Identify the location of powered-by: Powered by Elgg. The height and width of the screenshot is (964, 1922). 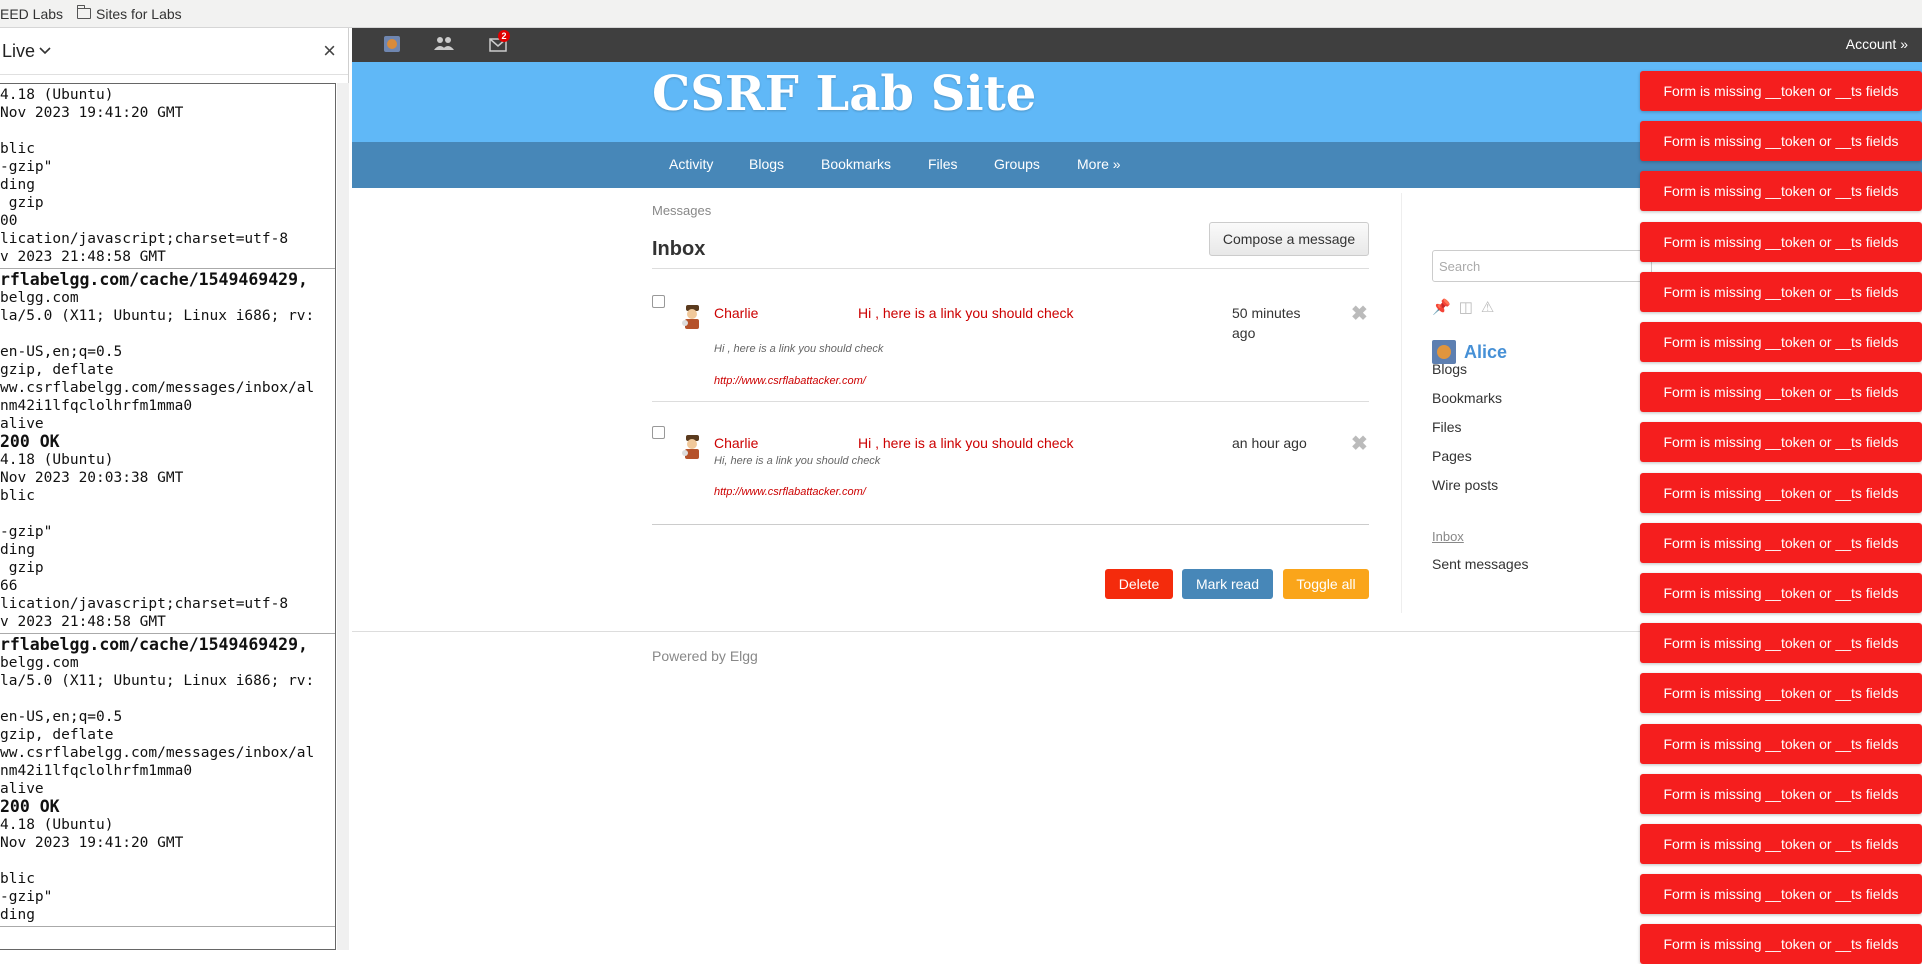
(705, 656).